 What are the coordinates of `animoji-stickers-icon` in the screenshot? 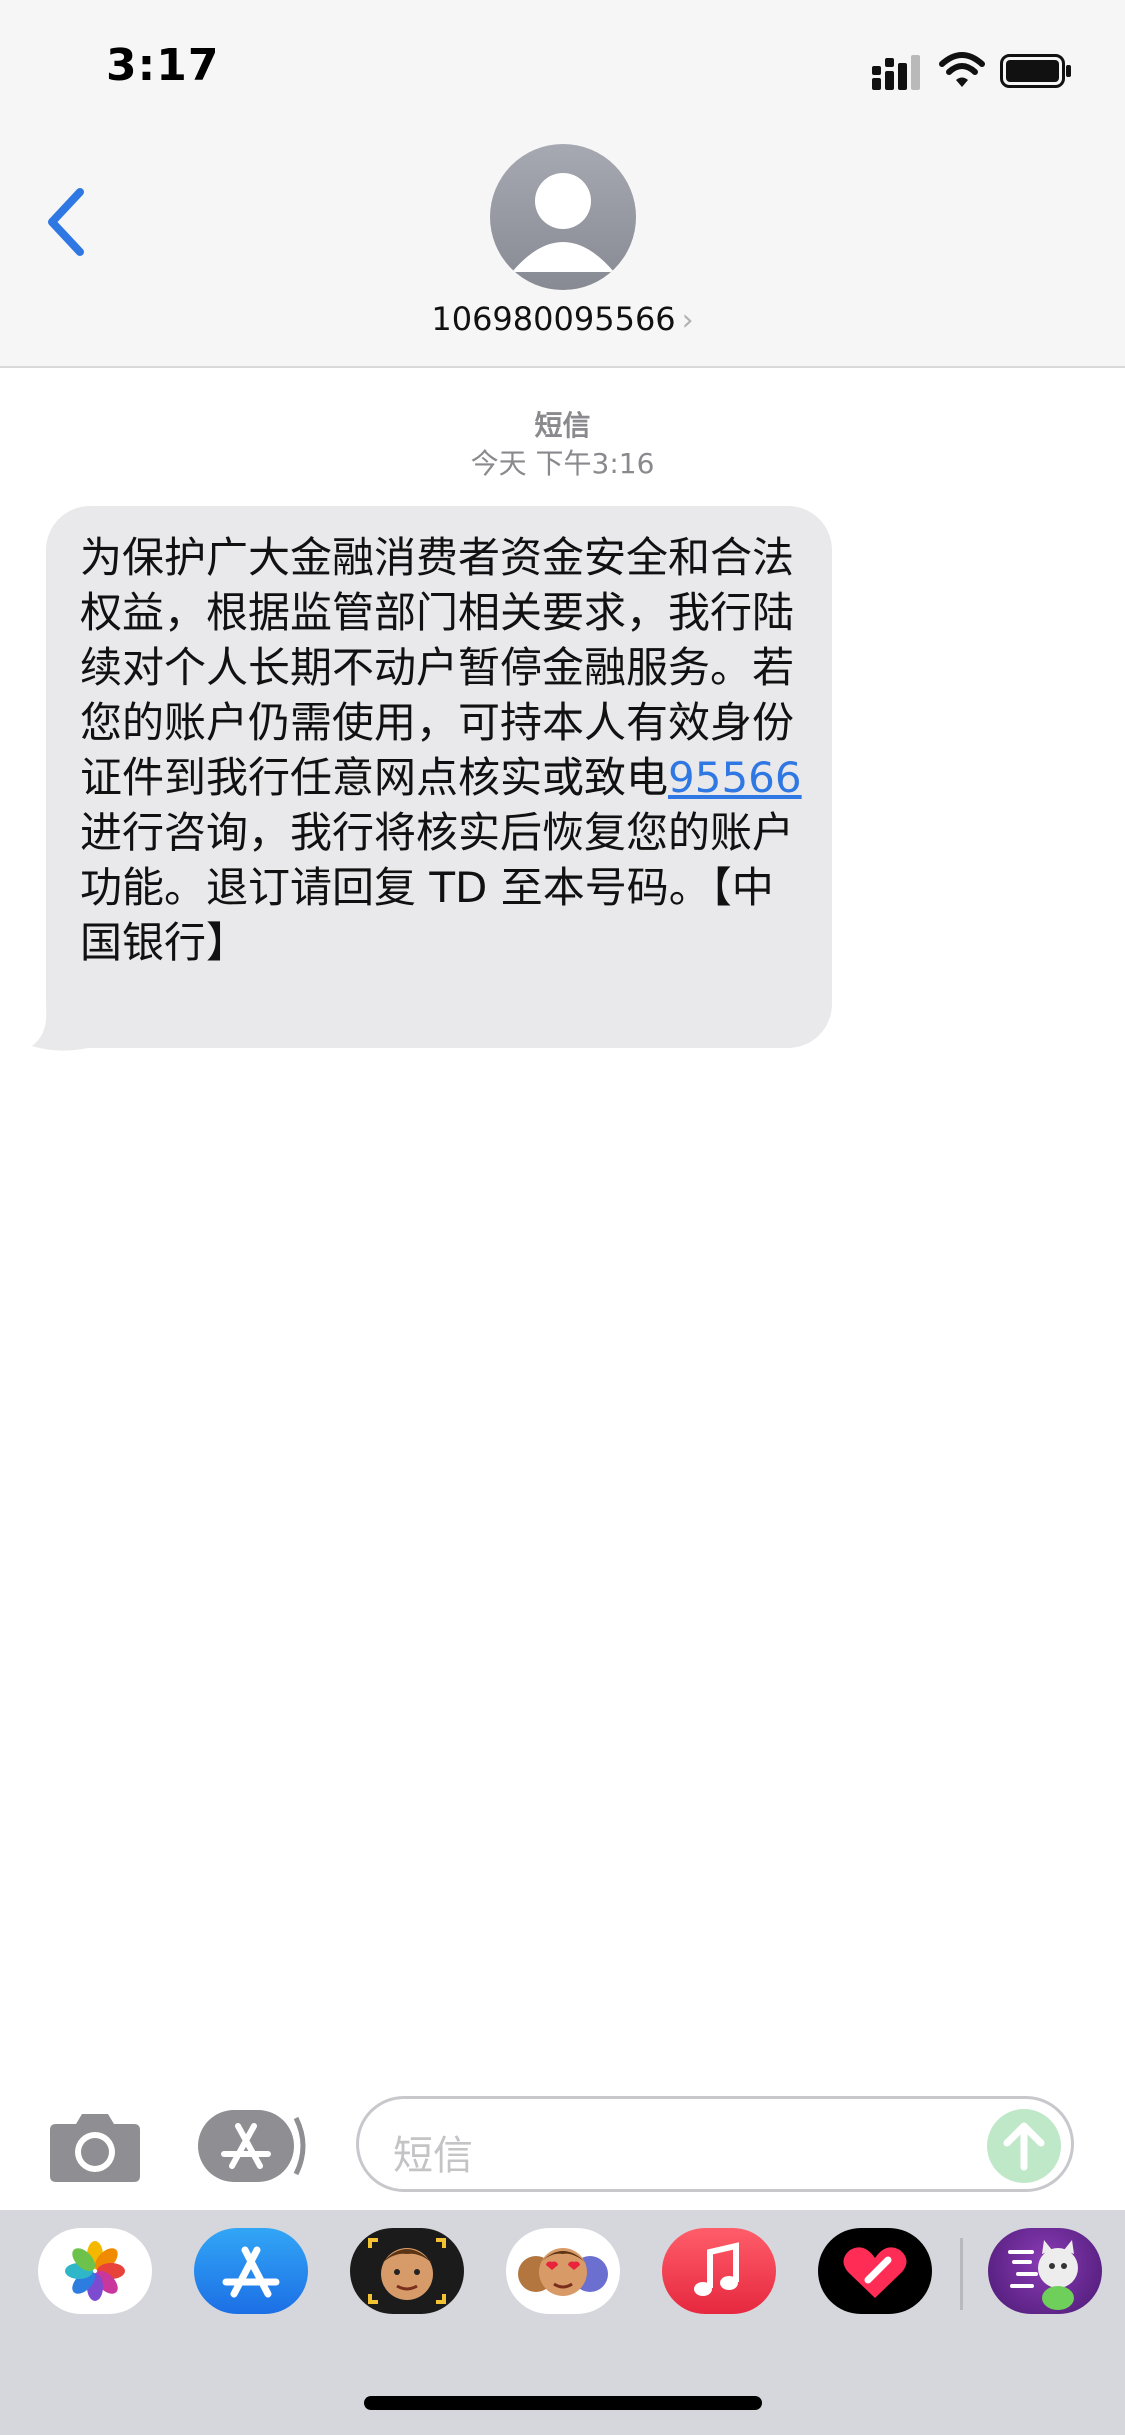 It's located at (563, 2271).